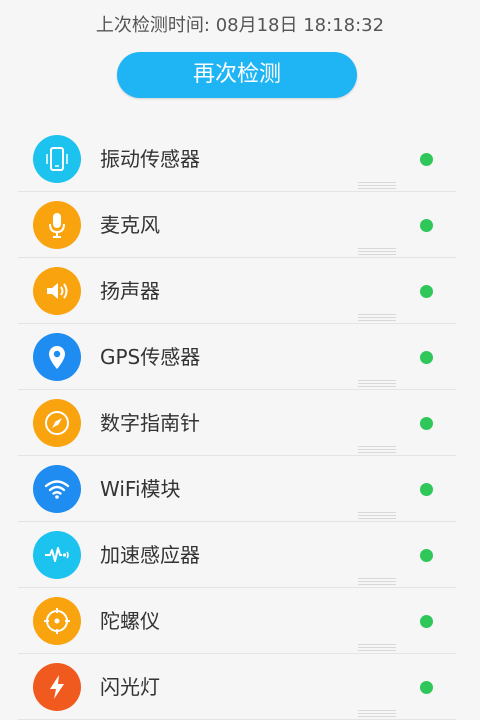 The height and width of the screenshot is (720, 480). What do you see at coordinates (240, 489) in the screenshot?
I see `sensor-row-wifi: WiFi模块` at bounding box center [240, 489].